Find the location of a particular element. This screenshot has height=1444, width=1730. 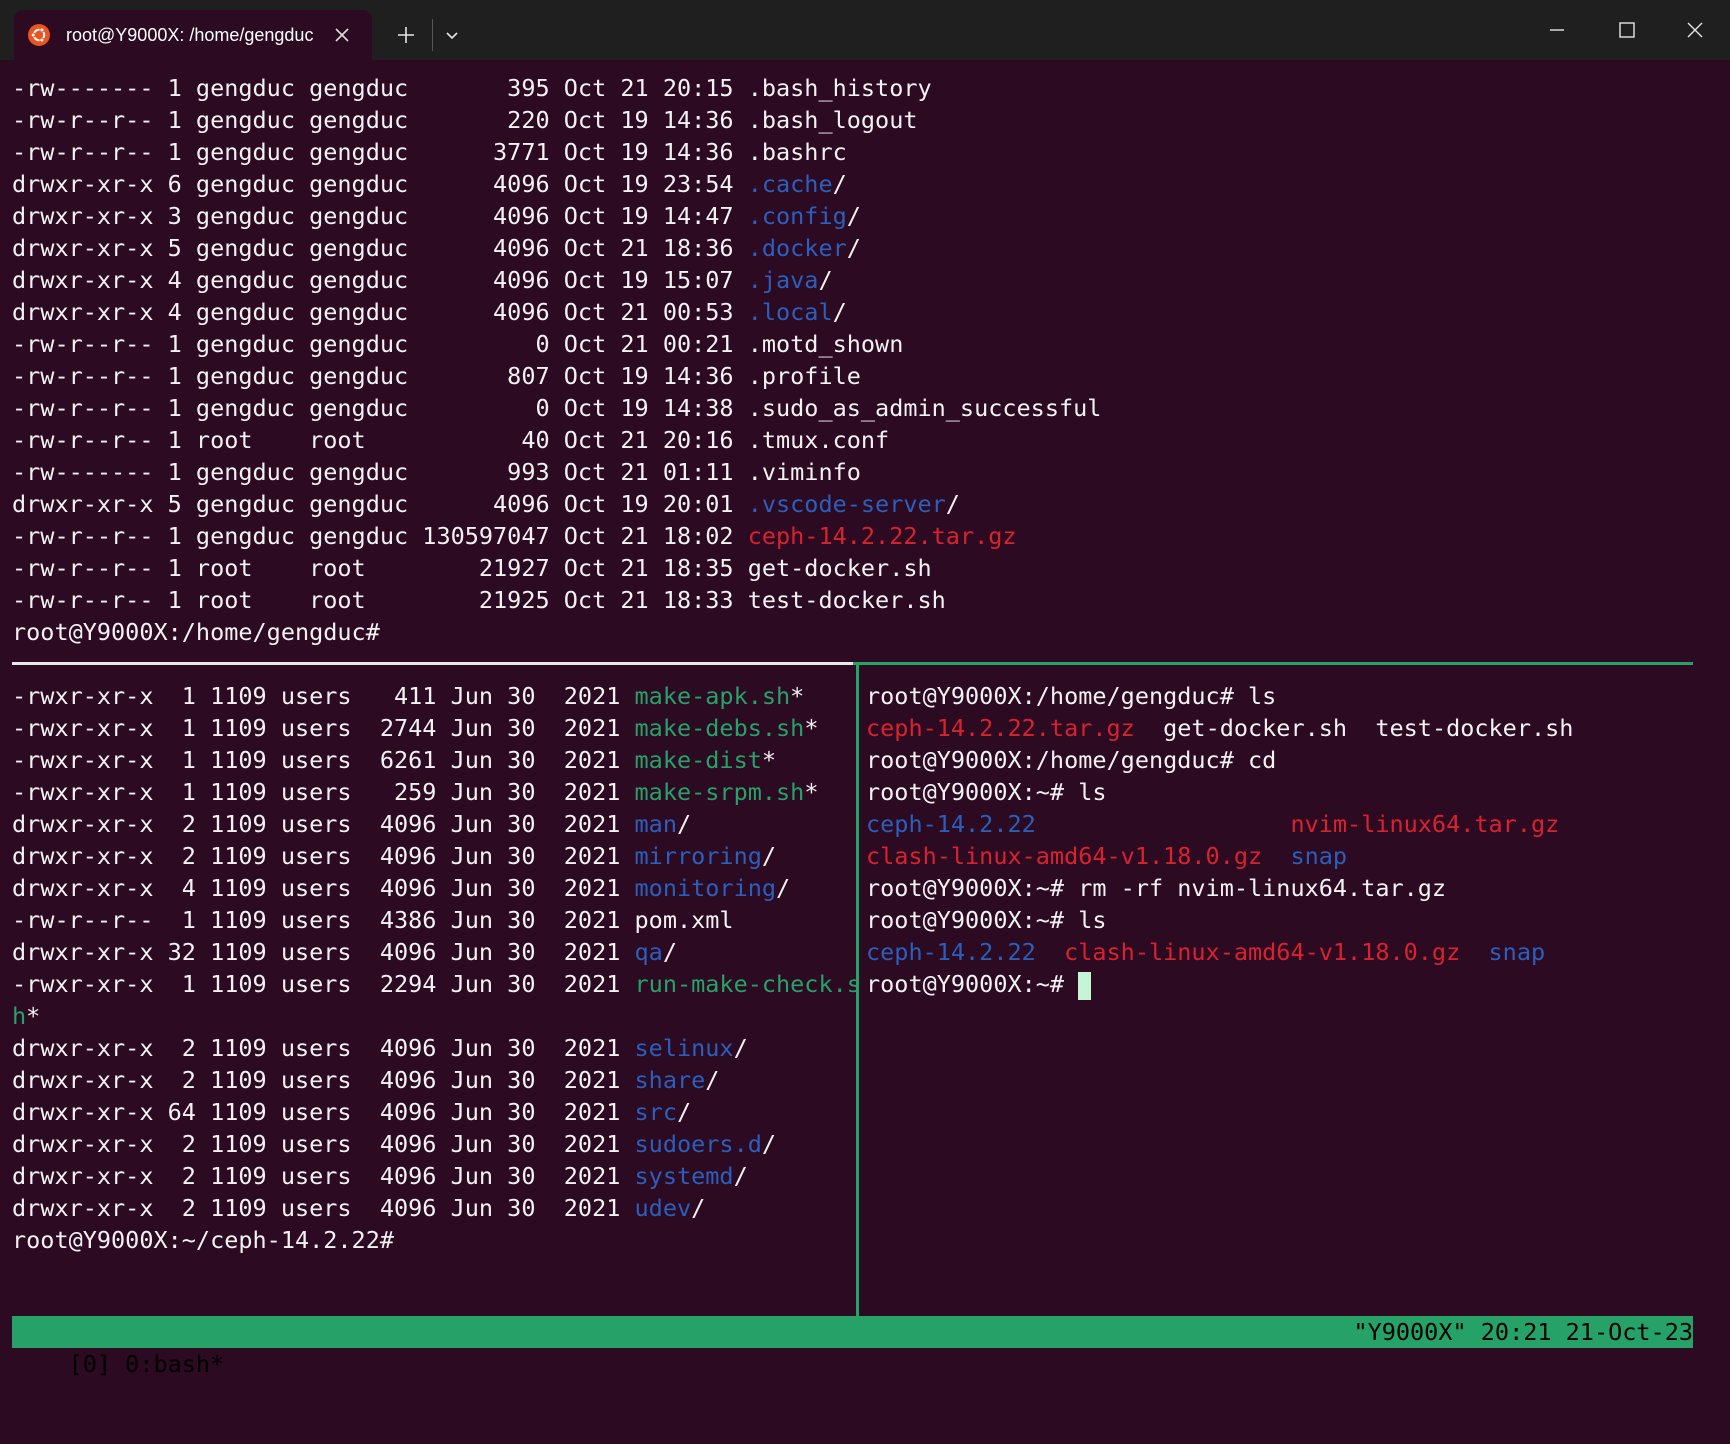

terminal-text: udev is located at coordinates (663, 1208).